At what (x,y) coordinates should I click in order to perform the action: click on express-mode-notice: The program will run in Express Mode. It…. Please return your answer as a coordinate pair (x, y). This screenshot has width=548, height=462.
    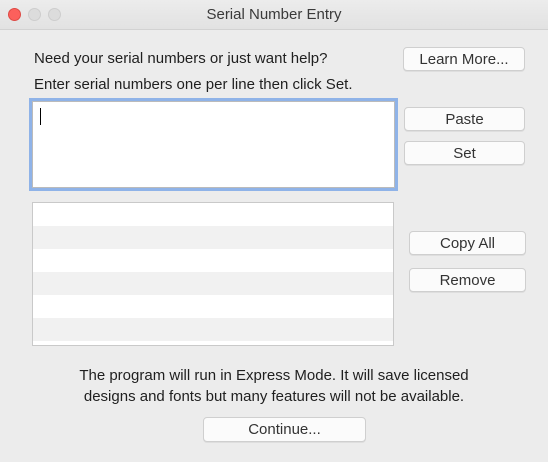
    Looking at the image, I should click on (274, 386).